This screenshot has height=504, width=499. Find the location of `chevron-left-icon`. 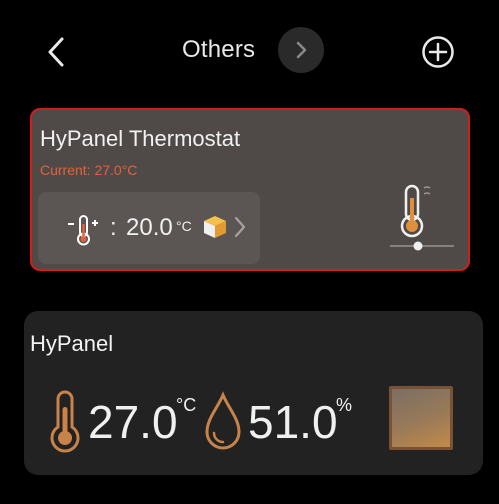

chevron-left-icon is located at coordinates (58, 52).